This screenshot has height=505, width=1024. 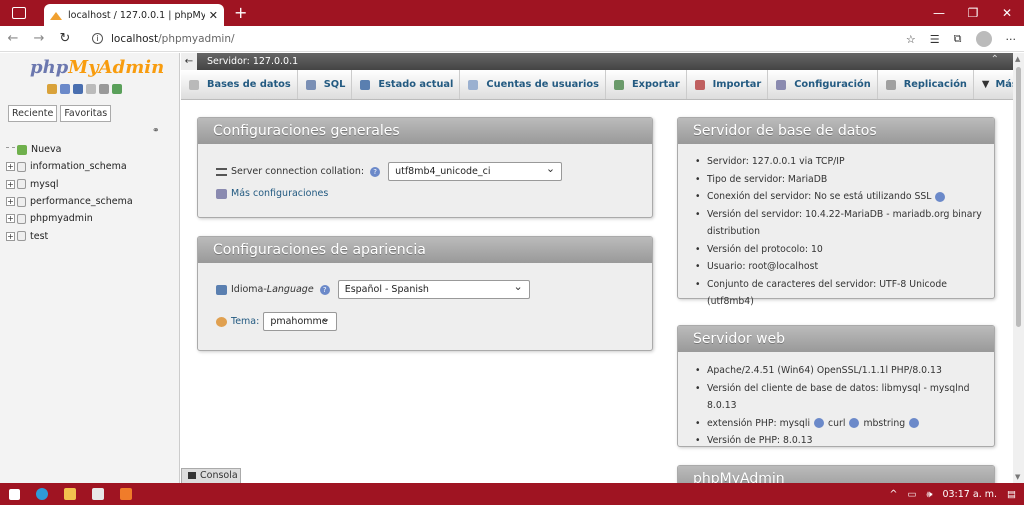 I want to click on favorite-star-icon: ☆, so click(x=911, y=39).